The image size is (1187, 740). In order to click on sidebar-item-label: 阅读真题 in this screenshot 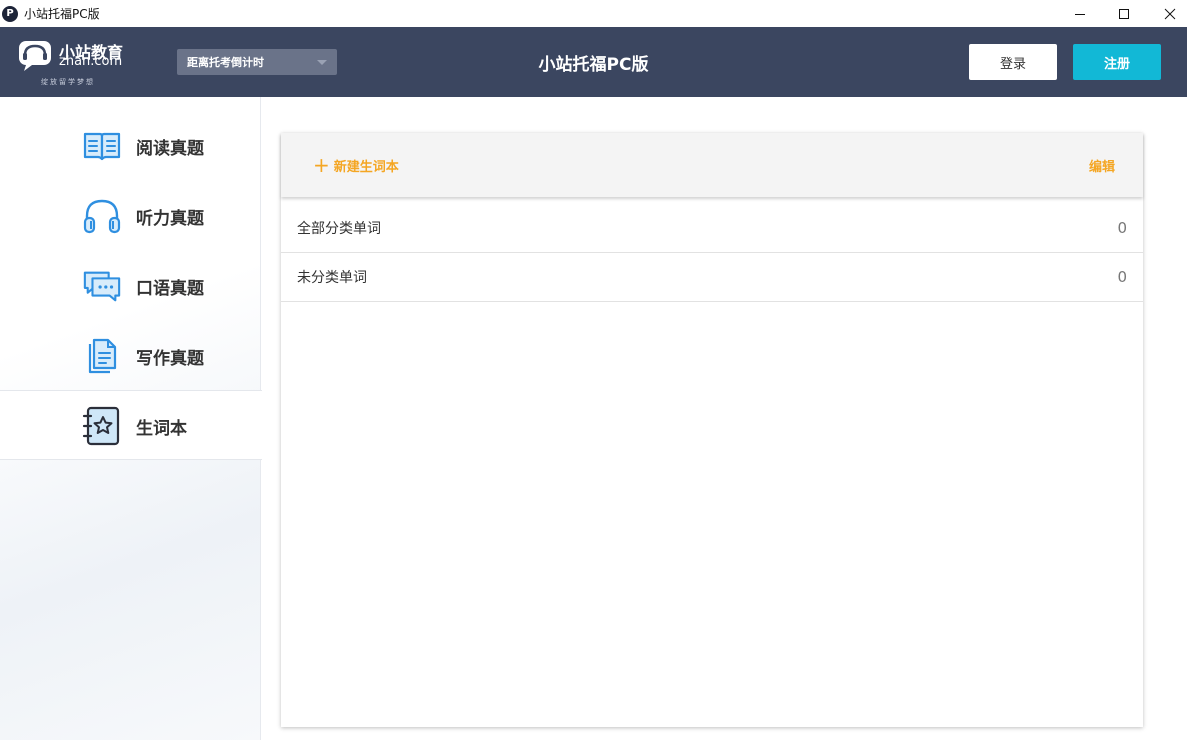, I will do `click(170, 148)`.